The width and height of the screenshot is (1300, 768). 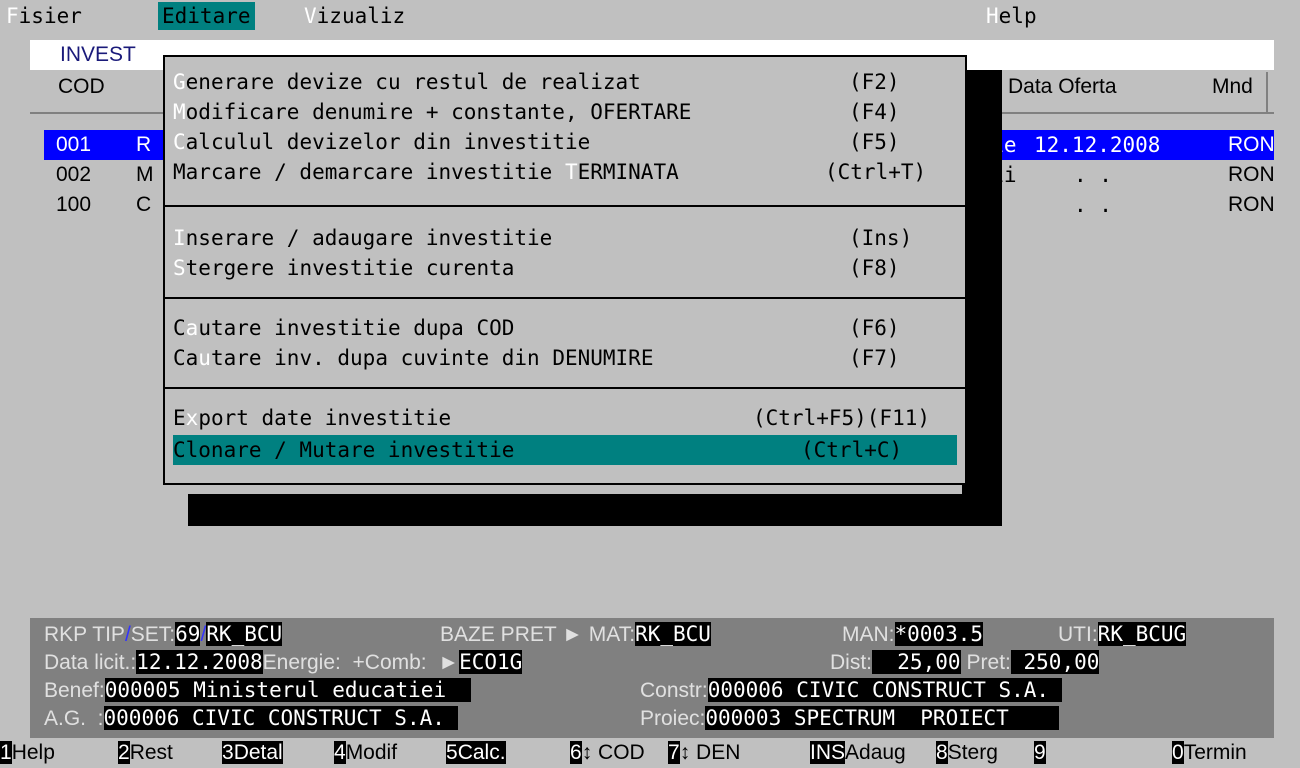 What do you see at coordinates (673, 718) in the screenshot?
I see `proiec-label: Proiec:` at bounding box center [673, 718].